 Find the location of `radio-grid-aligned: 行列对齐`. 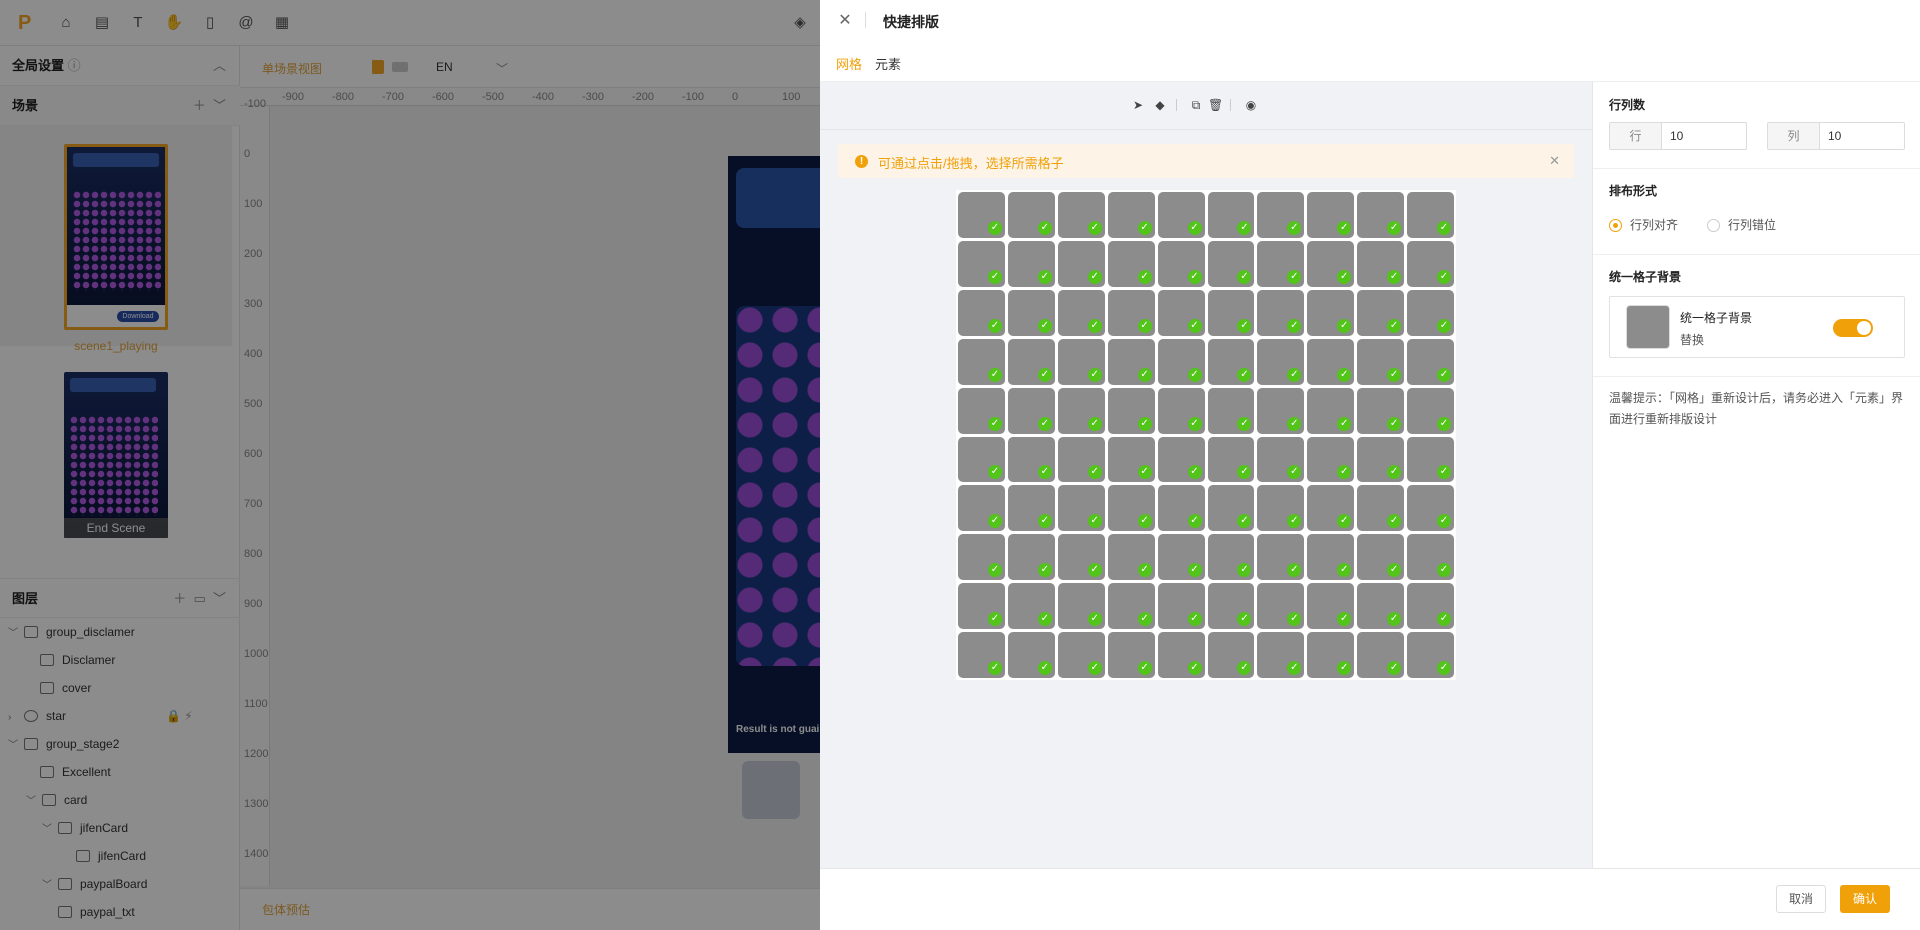

radio-grid-aligned: 行列对齐 is located at coordinates (1643, 224).